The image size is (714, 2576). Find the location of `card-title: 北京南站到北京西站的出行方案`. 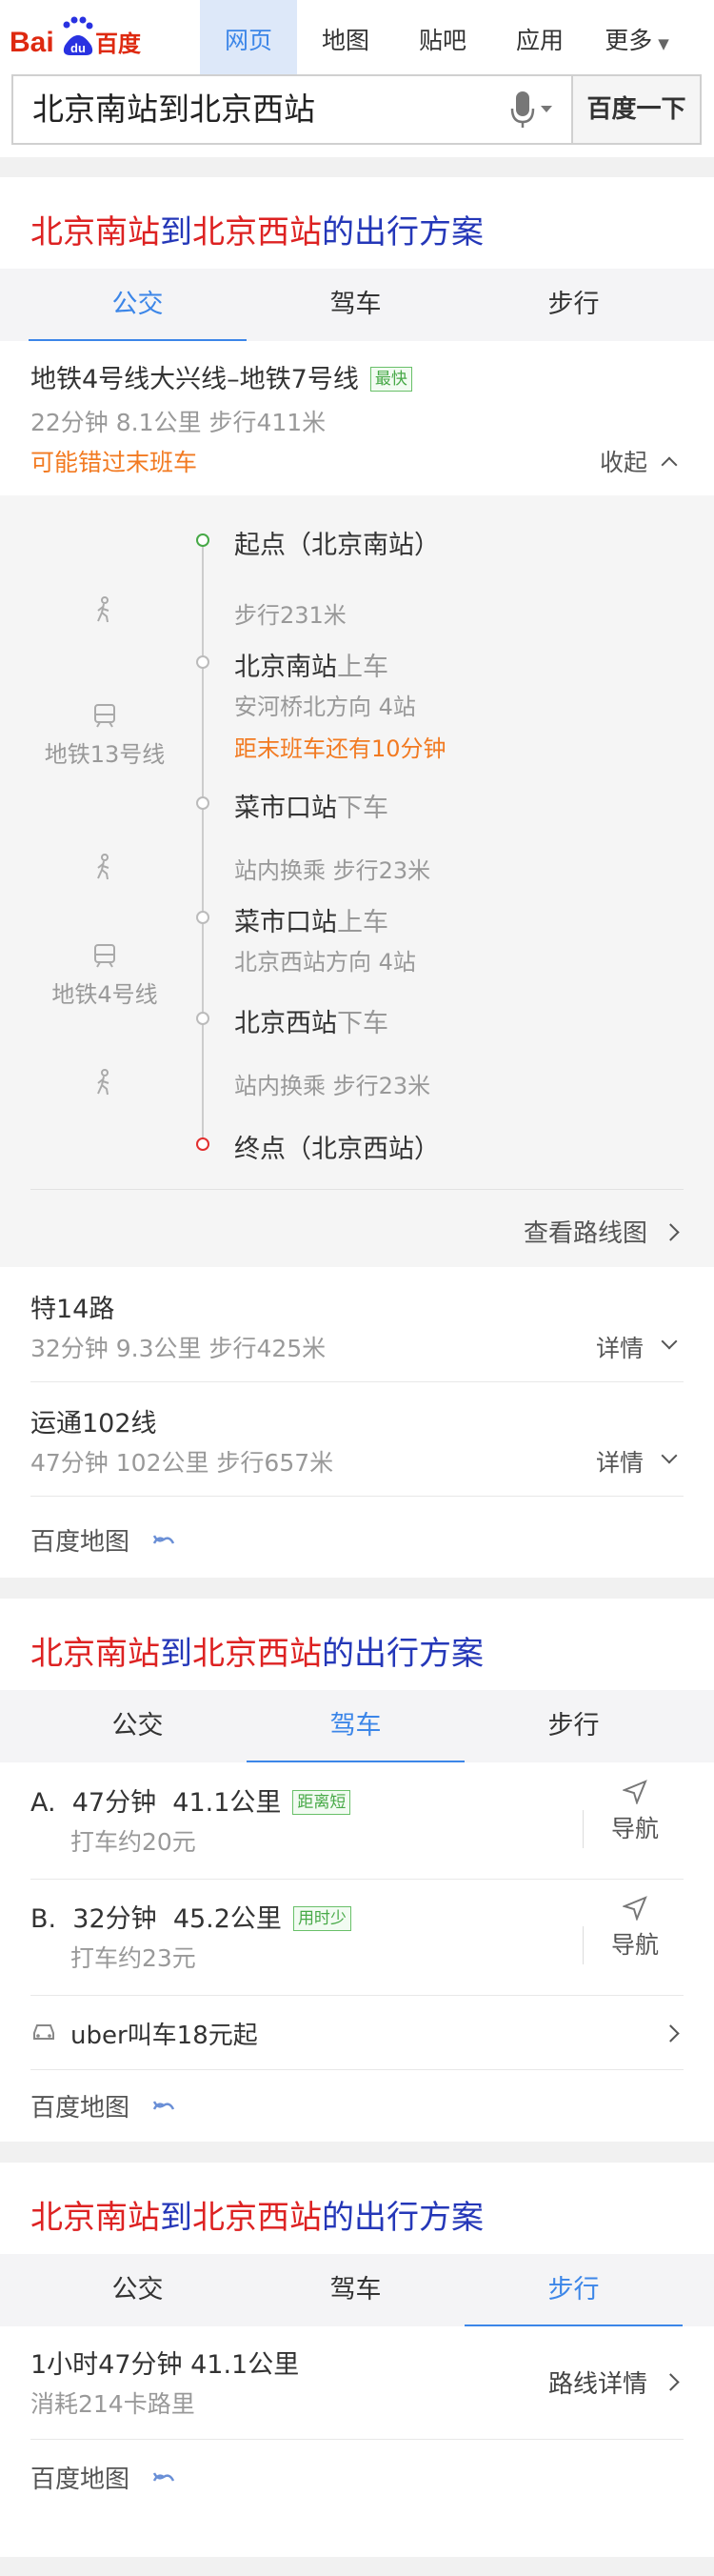

card-title: 北京南站到北京西站的出行方案 is located at coordinates (257, 2214).